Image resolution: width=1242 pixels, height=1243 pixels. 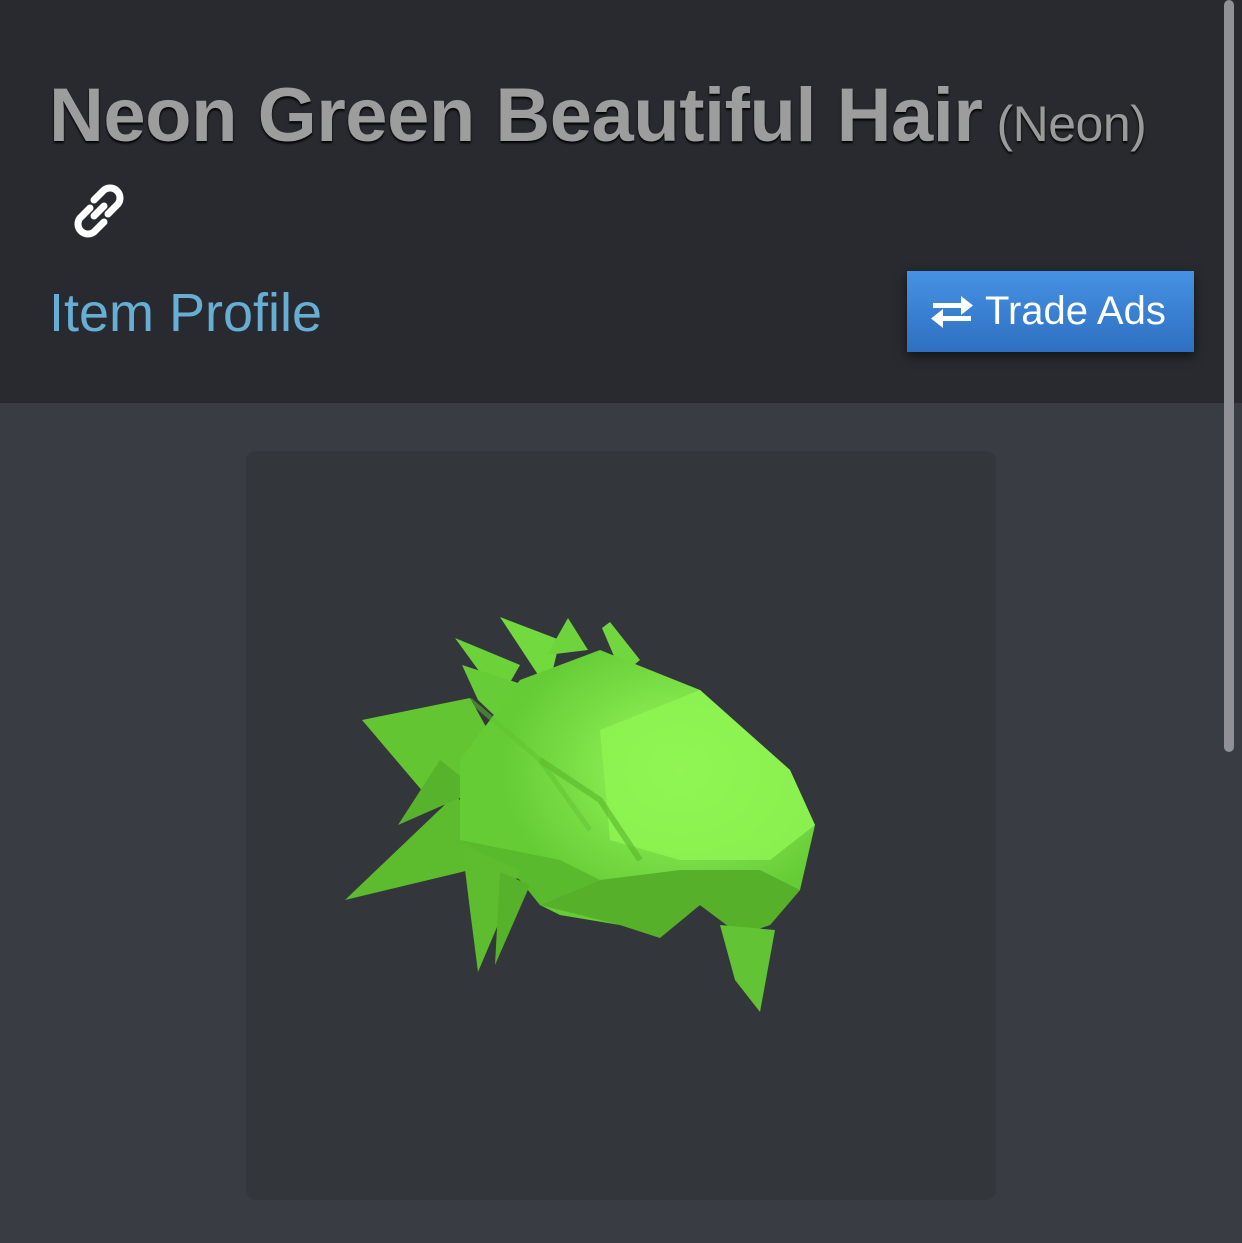 I want to click on item-profile-link: Item Profile, so click(x=185, y=313).